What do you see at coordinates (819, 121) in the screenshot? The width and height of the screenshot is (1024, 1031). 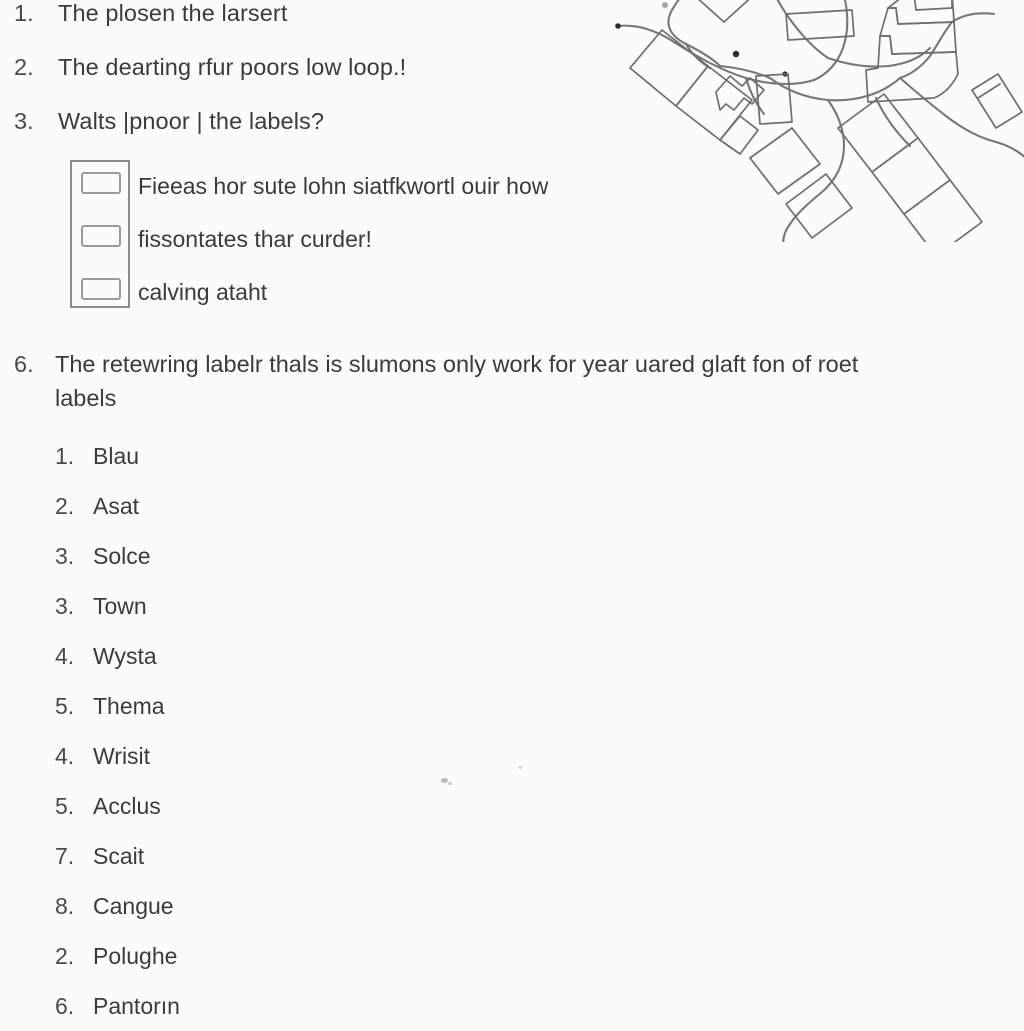 I see `map-line-drawing` at bounding box center [819, 121].